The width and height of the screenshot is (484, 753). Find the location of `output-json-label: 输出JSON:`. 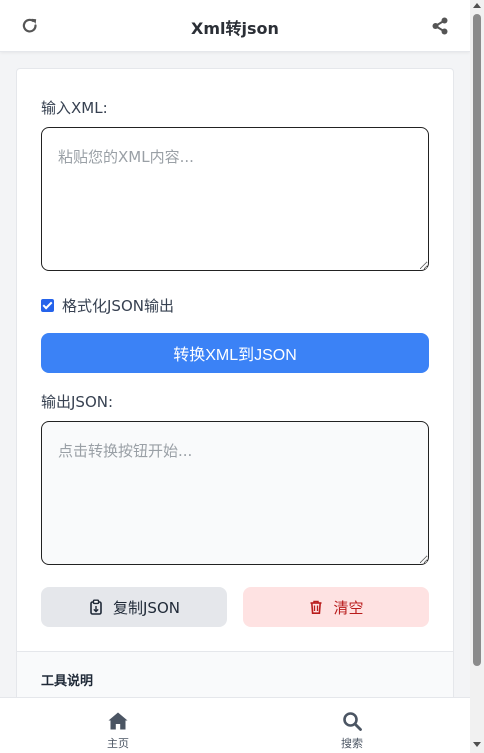

output-json-label: 输出JSON: is located at coordinates (77, 402).